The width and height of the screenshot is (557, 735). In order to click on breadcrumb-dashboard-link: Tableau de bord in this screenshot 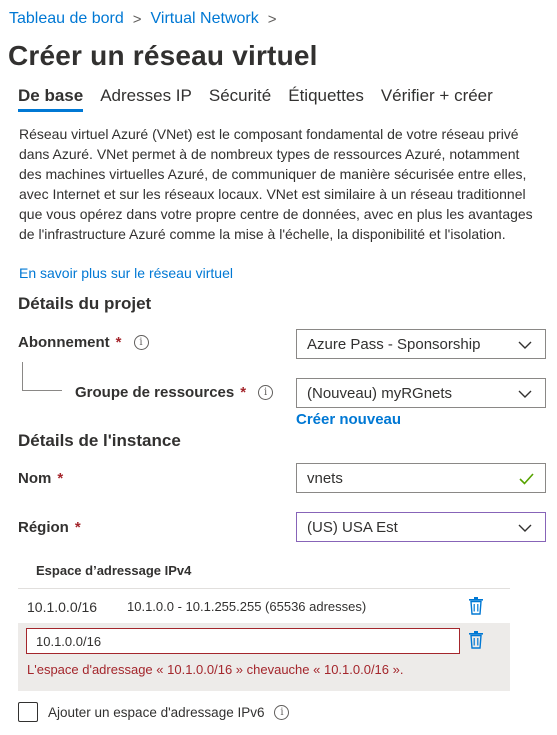, I will do `click(66, 19)`.